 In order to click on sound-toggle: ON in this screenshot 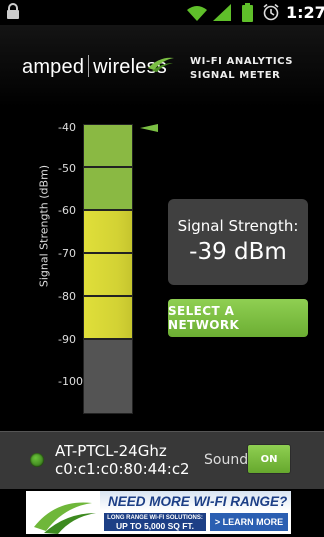, I will do `click(269, 459)`.